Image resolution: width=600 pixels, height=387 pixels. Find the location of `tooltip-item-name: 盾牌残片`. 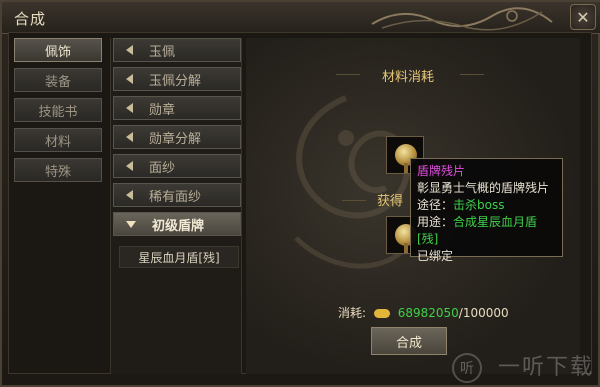

tooltip-item-name: 盾牌残片 is located at coordinates (441, 171).